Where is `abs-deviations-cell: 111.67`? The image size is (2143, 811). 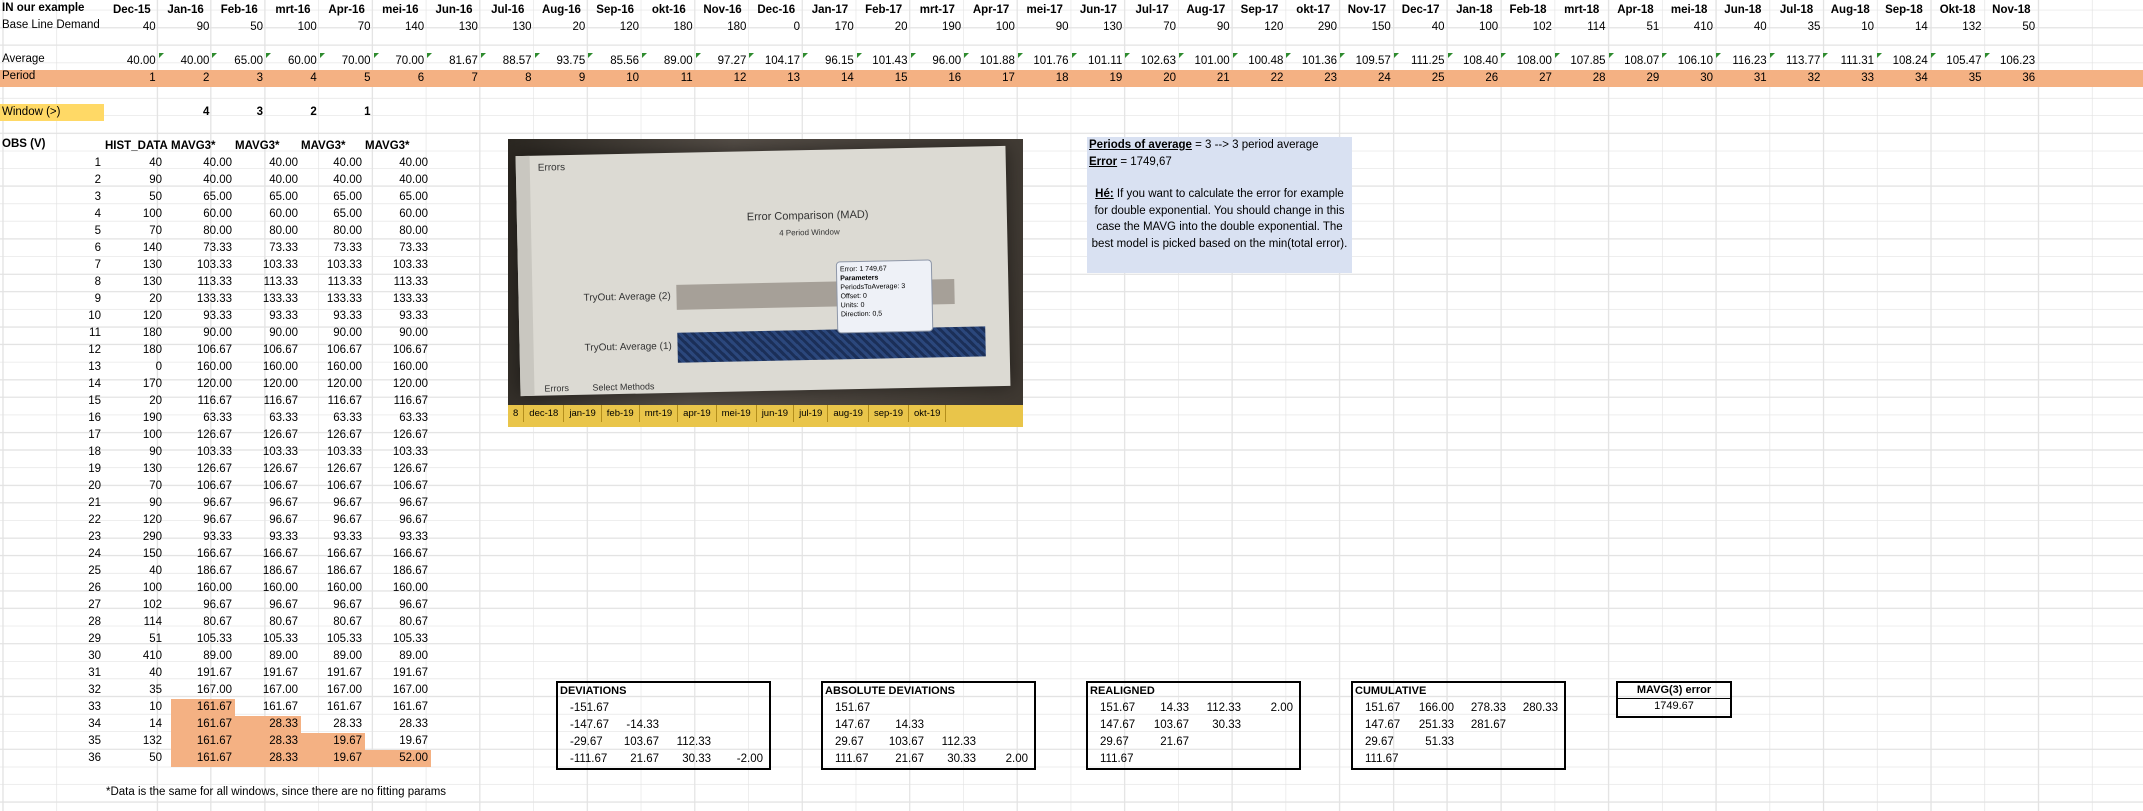 abs-deviations-cell: 111.67 is located at coordinates (849, 759).